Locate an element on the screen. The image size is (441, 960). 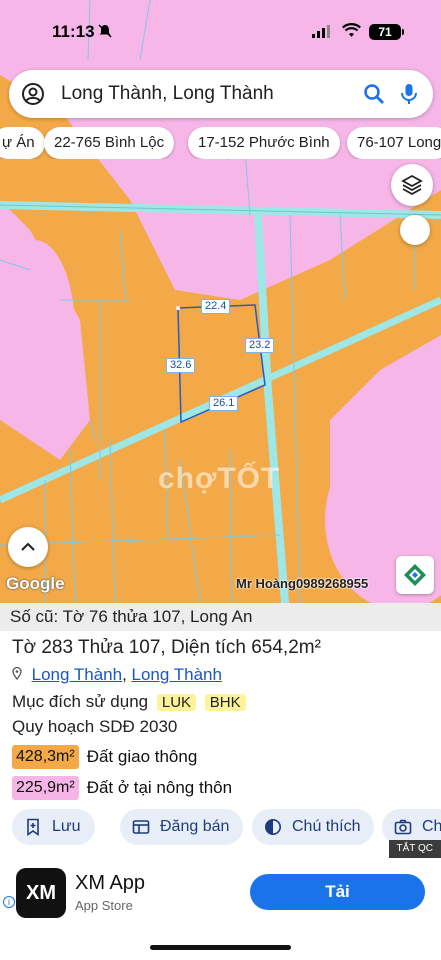
search-bar: Long Thành, Long Thành is located at coordinates (221, 94).